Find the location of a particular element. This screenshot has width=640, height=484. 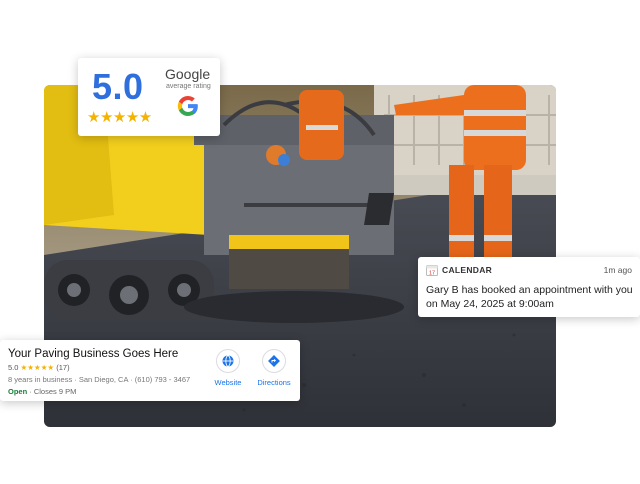

rating-brand: Google is located at coordinates (188, 74).